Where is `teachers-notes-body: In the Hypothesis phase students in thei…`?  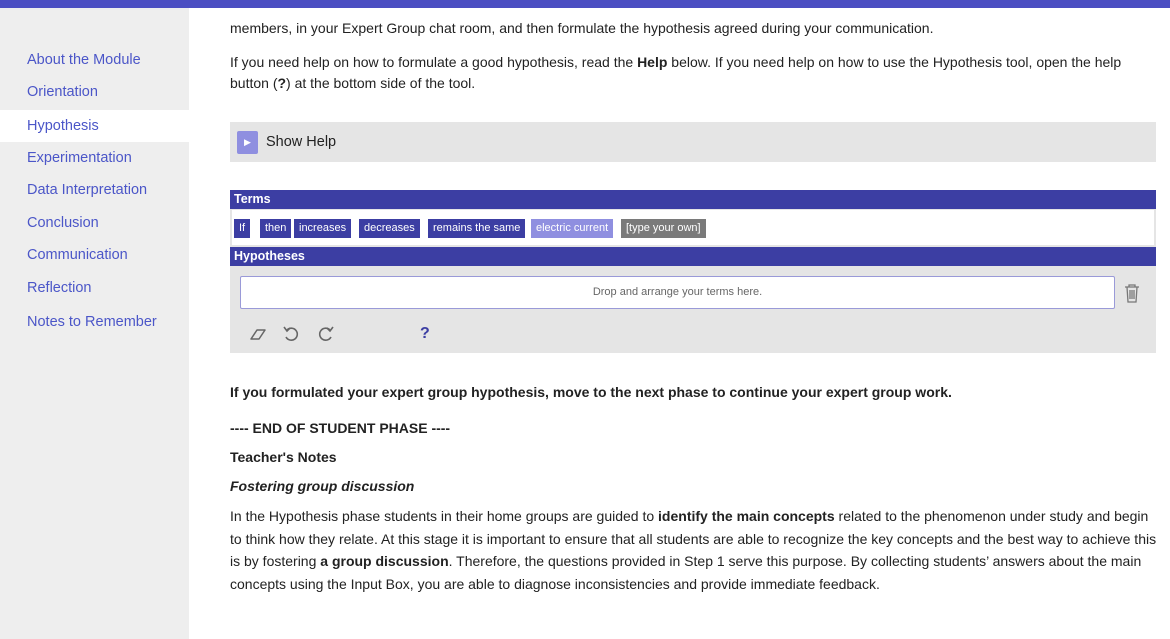 teachers-notes-body: In the Hypothesis phase students in thei… is located at coordinates (694, 550).